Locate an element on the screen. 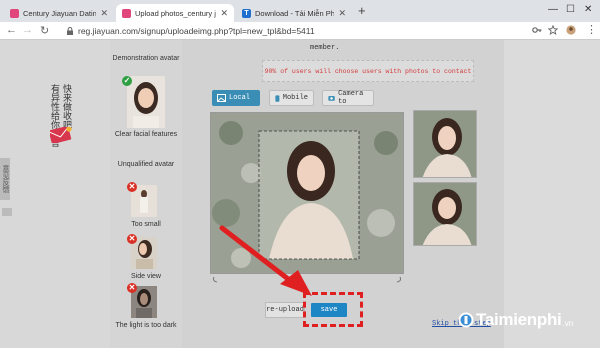 This screenshot has height=348, width=600. promo-text-a: 快来做收吧 is located at coordinates (67, 106).